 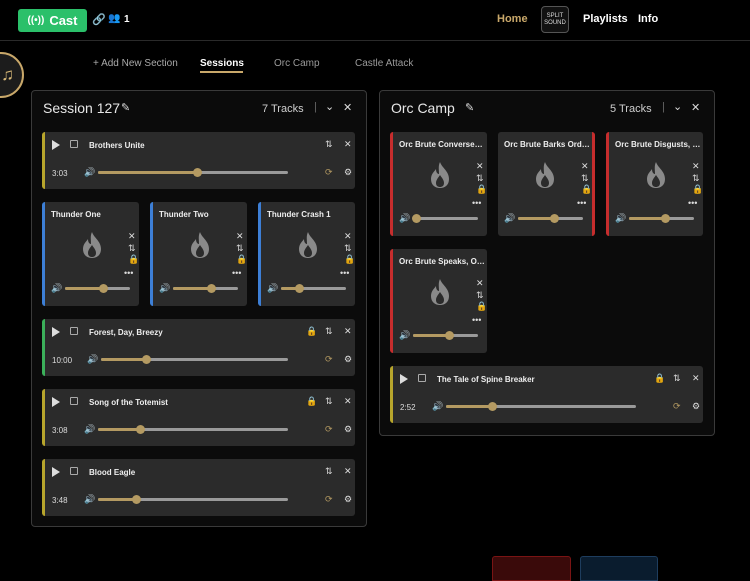 What do you see at coordinates (12, 75) in the screenshot?
I see `music-note-icon: ♫` at bounding box center [12, 75].